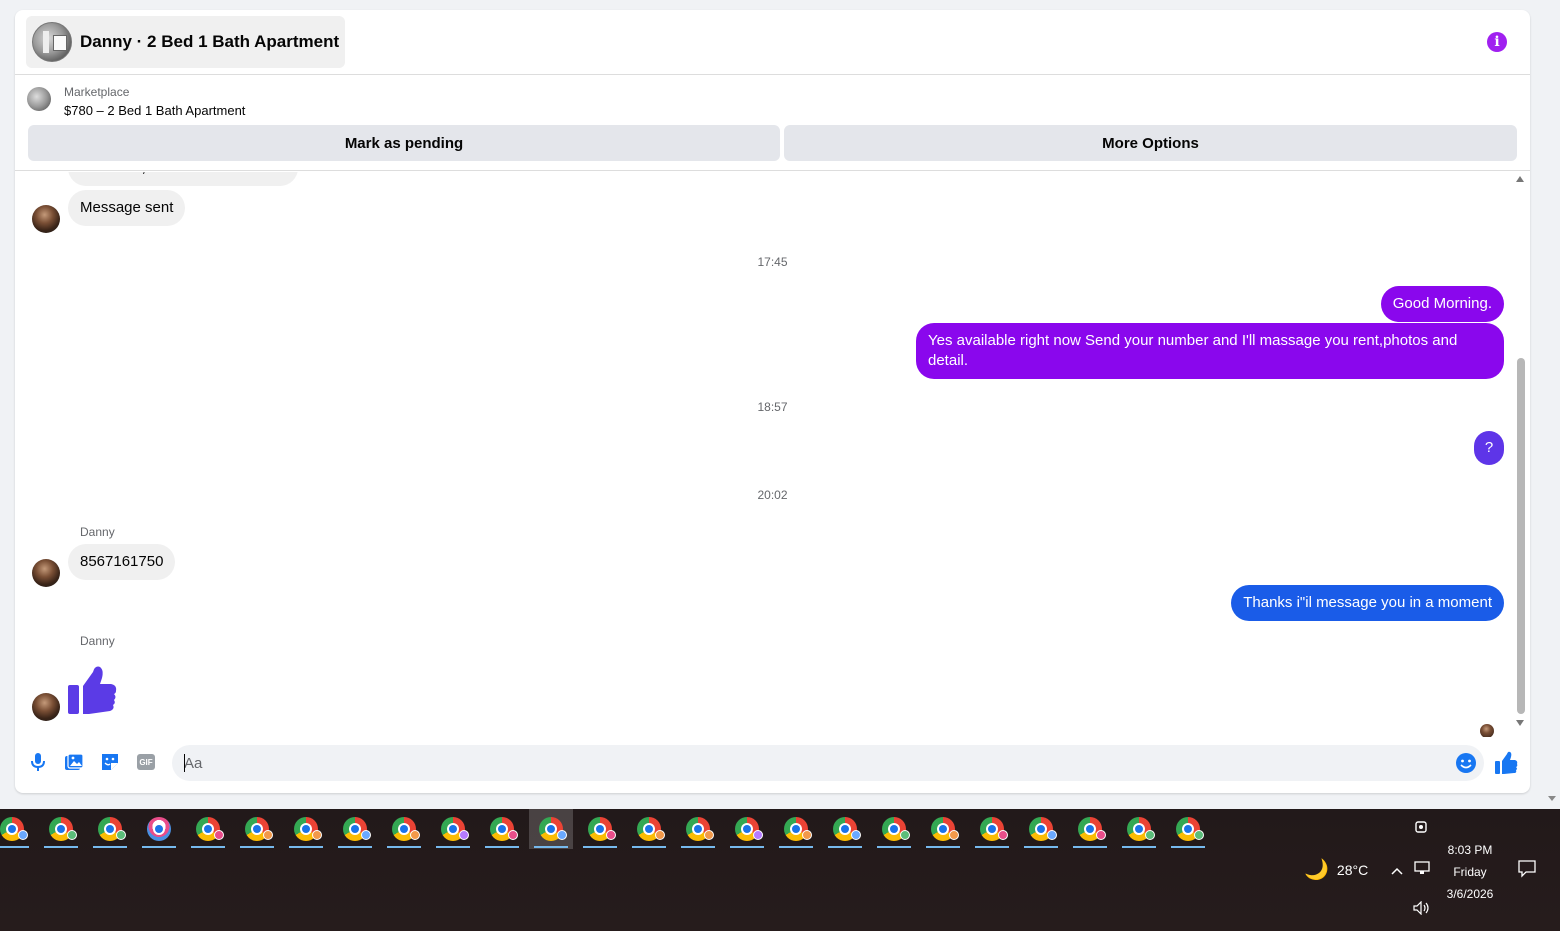 The image size is (1560, 931). I want to click on message-bubble-outgoing: Thanks i"il message you in a moment, so click(1367, 603).